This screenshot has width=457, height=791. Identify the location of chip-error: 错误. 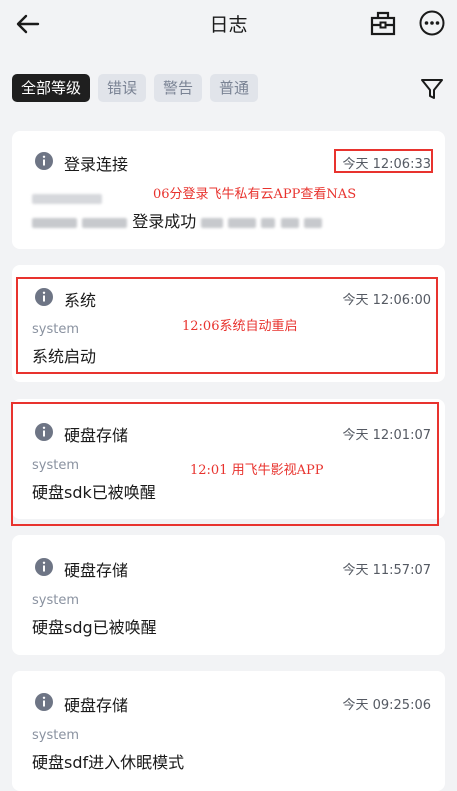
(122, 88).